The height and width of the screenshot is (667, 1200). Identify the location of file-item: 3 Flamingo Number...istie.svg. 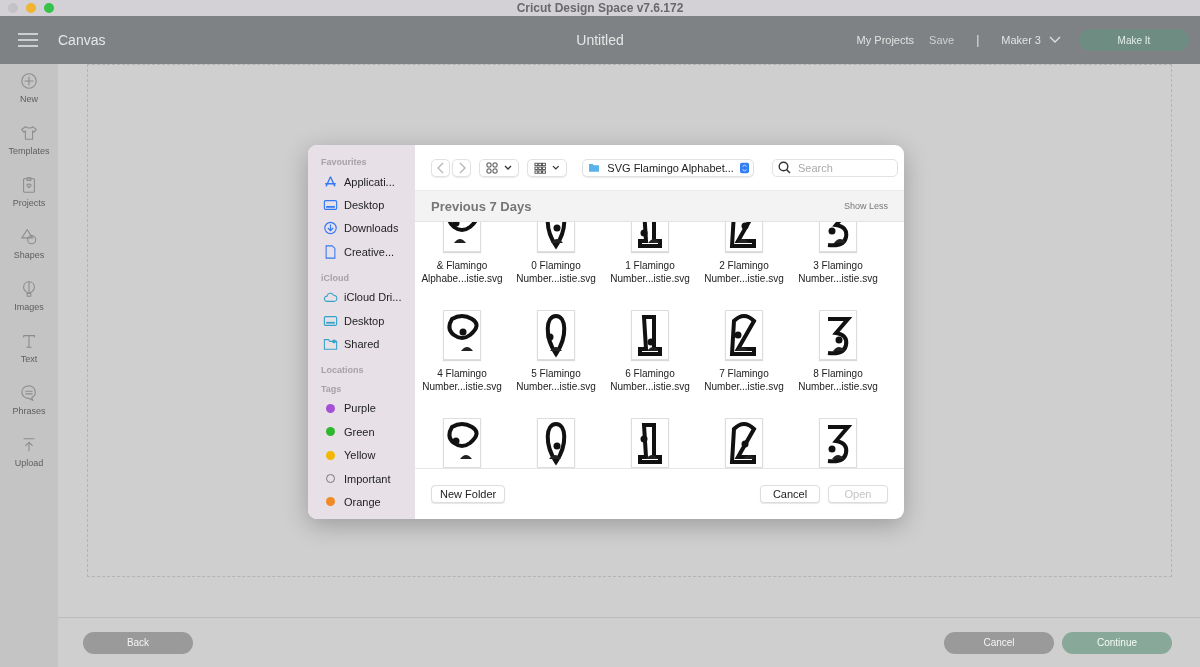
(838, 266).